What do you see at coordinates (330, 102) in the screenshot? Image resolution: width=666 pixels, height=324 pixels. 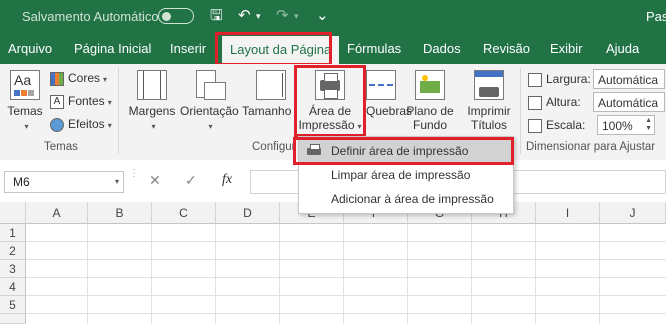 I see `area-de-impressao-button: Área de Impressão ▾` at bounding box center [330, 102].